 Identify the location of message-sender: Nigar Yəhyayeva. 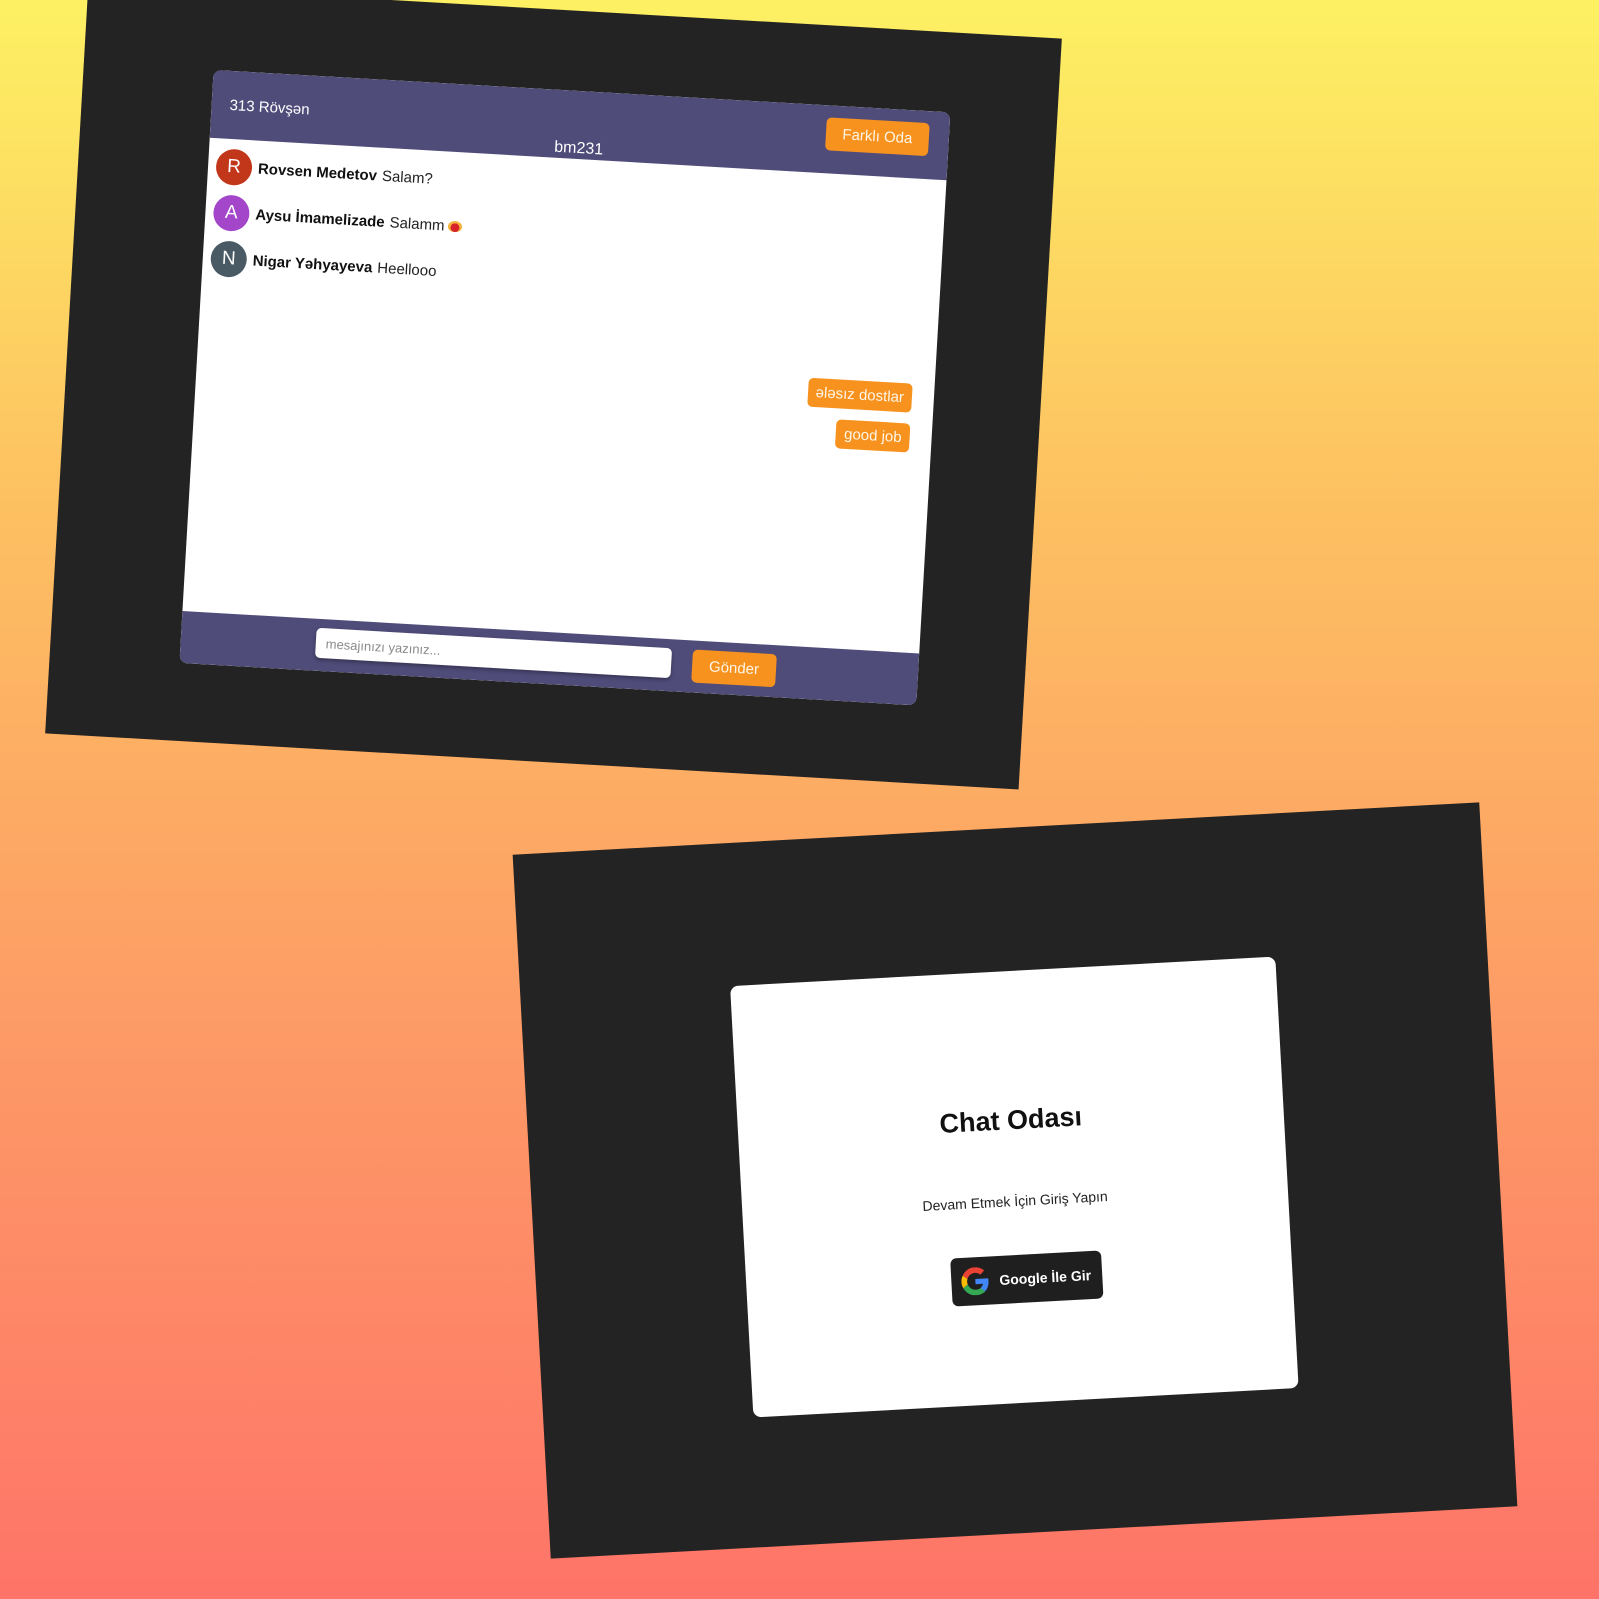
(312, 263).